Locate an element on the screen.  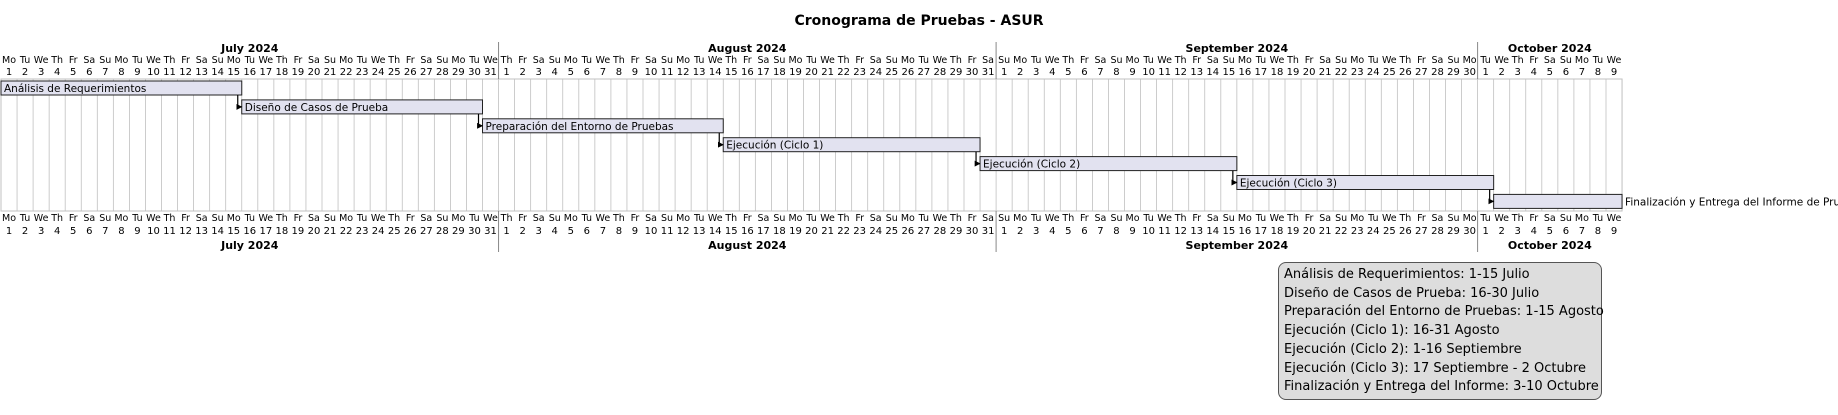
day-label: 27 is located at coordinates (1421, 72).